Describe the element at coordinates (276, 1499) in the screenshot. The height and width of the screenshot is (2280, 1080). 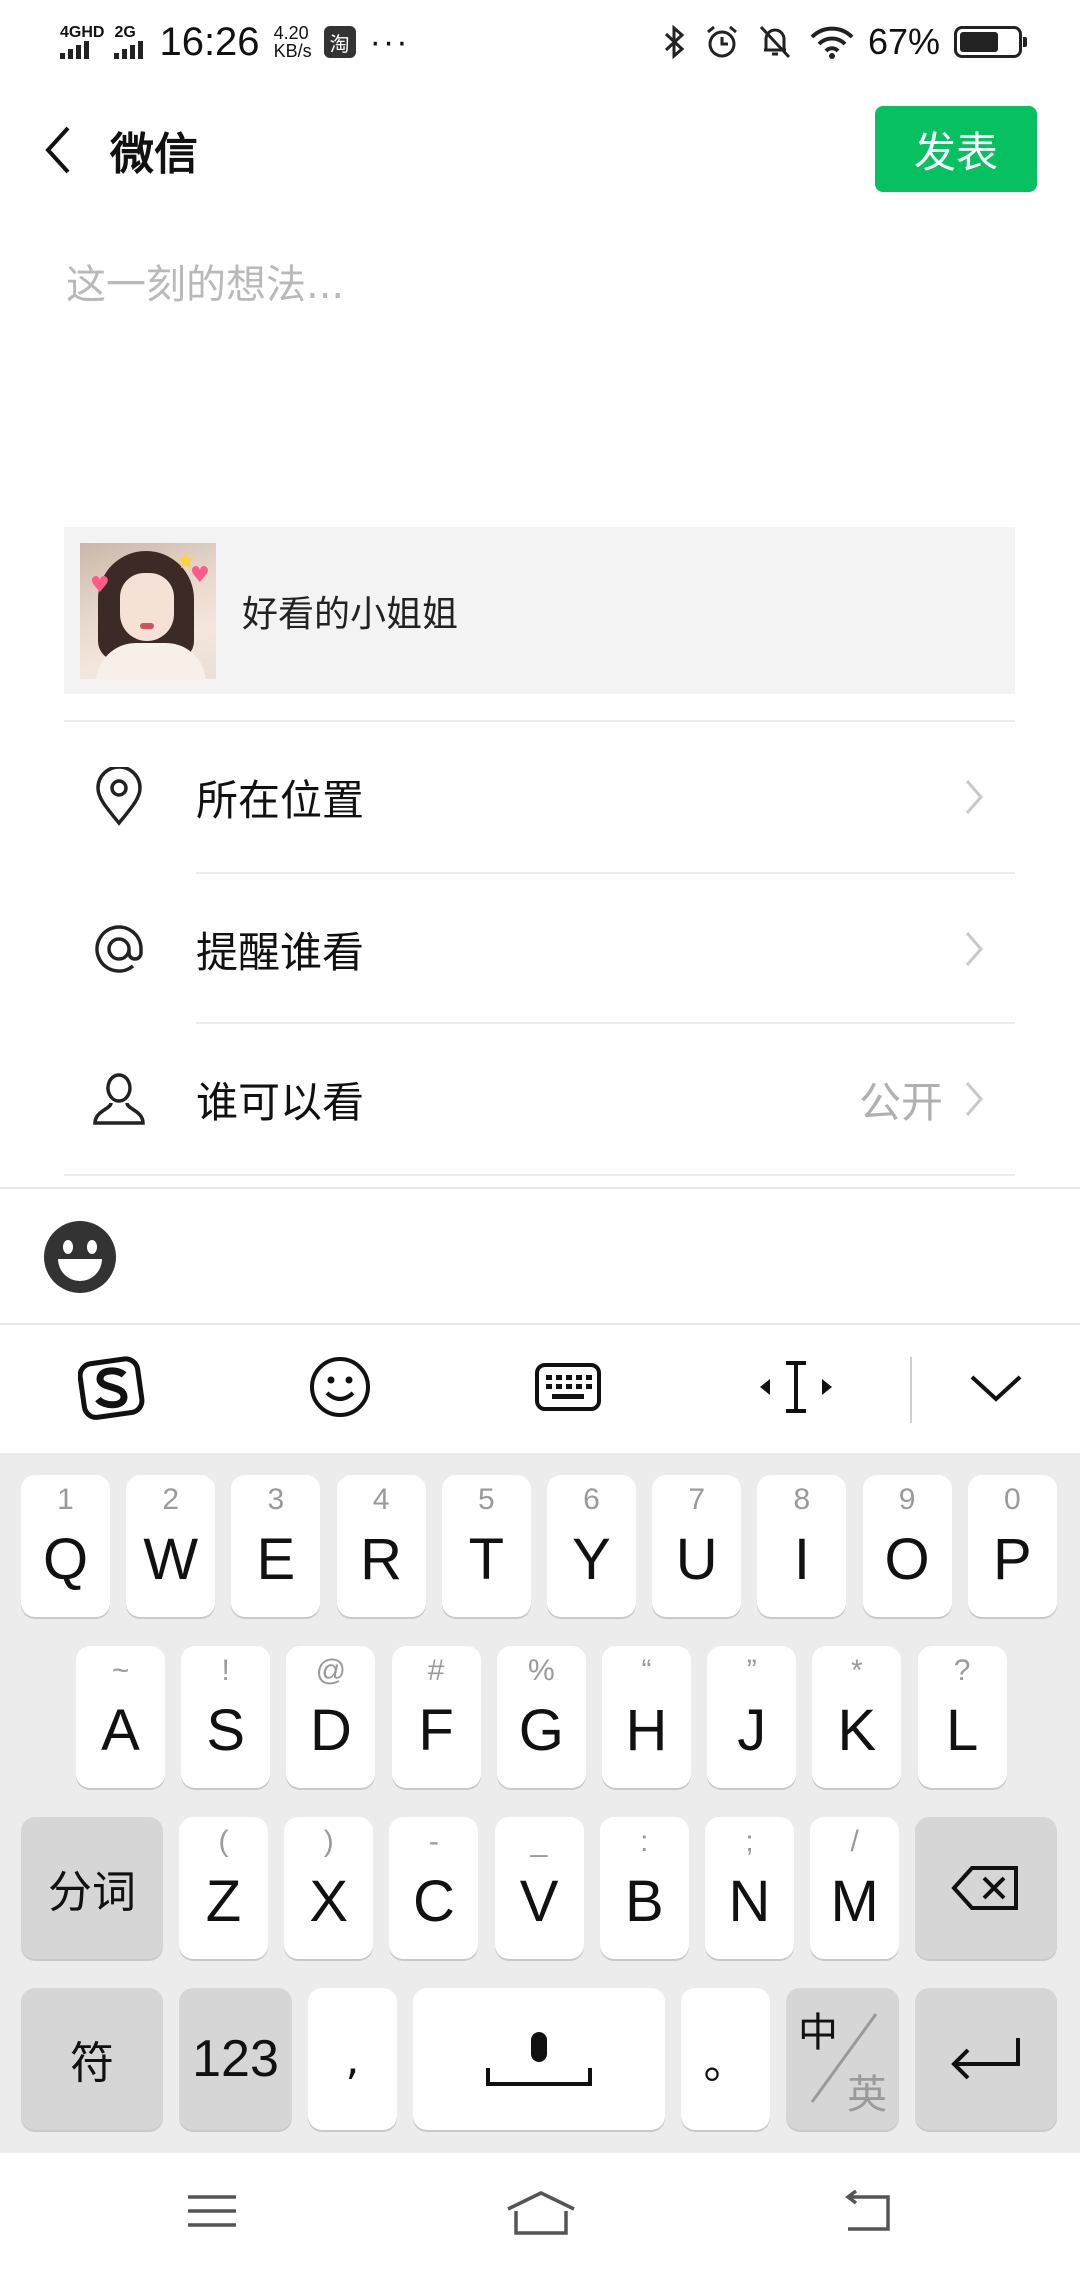
I see `key-hint: 3` at that location.